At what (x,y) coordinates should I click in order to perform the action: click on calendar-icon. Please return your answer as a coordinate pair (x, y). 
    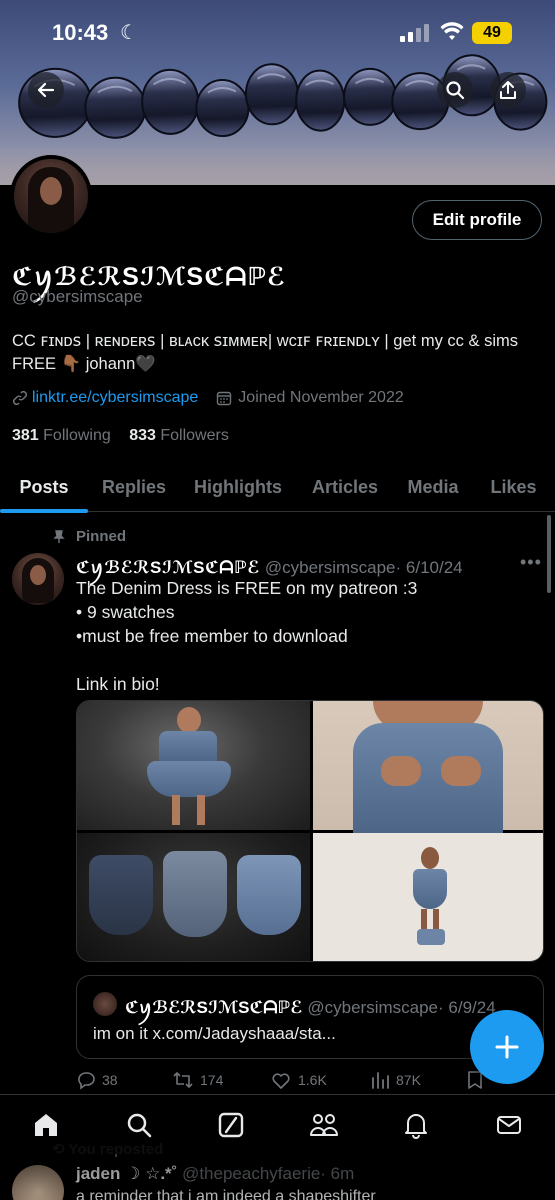
    Looking at the image, I should click on (224, 398).